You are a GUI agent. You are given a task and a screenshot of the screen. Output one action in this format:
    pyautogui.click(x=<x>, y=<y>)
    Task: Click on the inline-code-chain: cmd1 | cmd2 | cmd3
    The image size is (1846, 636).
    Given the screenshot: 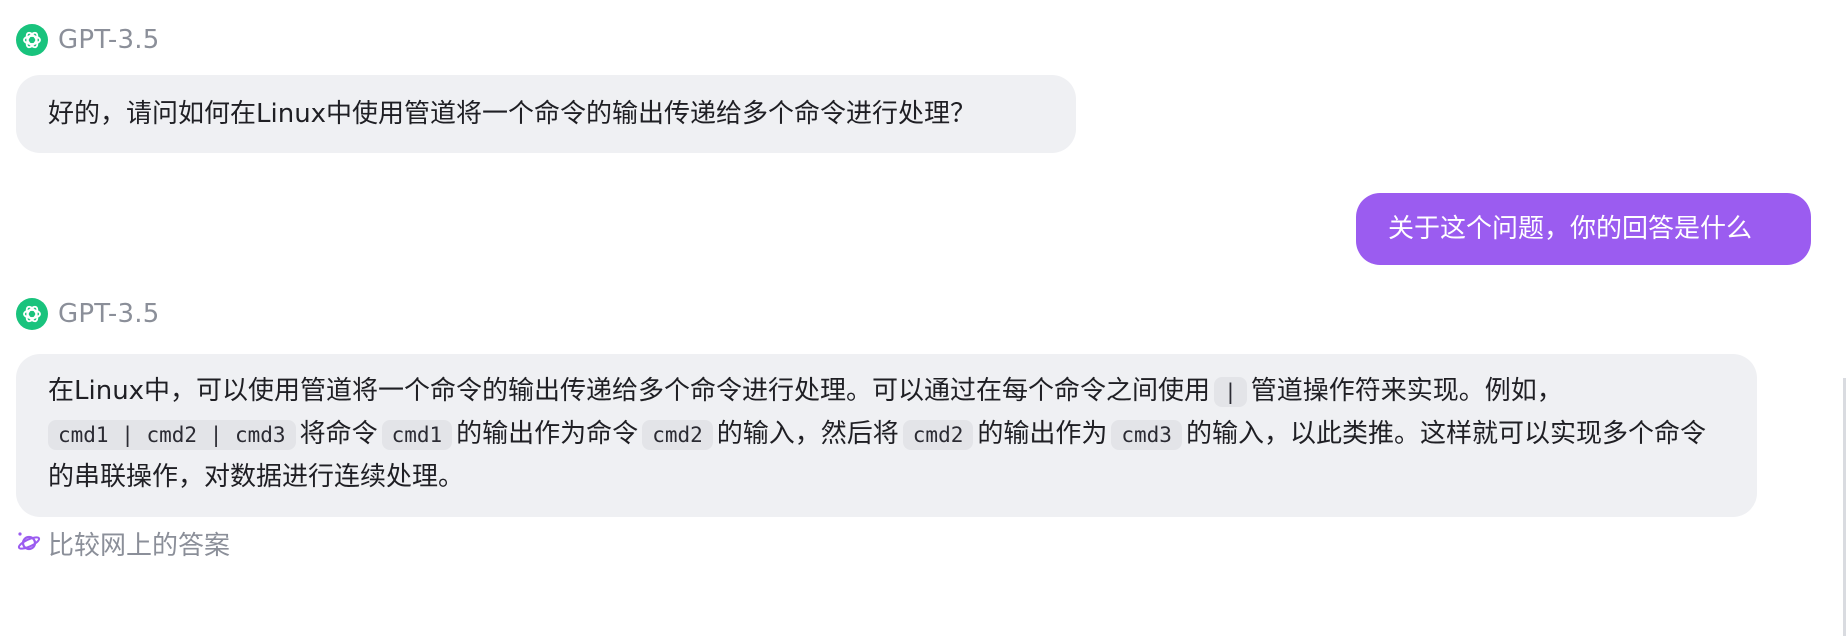 What is the action you would take?
    pyautogui.click(x=172, y=435)
    